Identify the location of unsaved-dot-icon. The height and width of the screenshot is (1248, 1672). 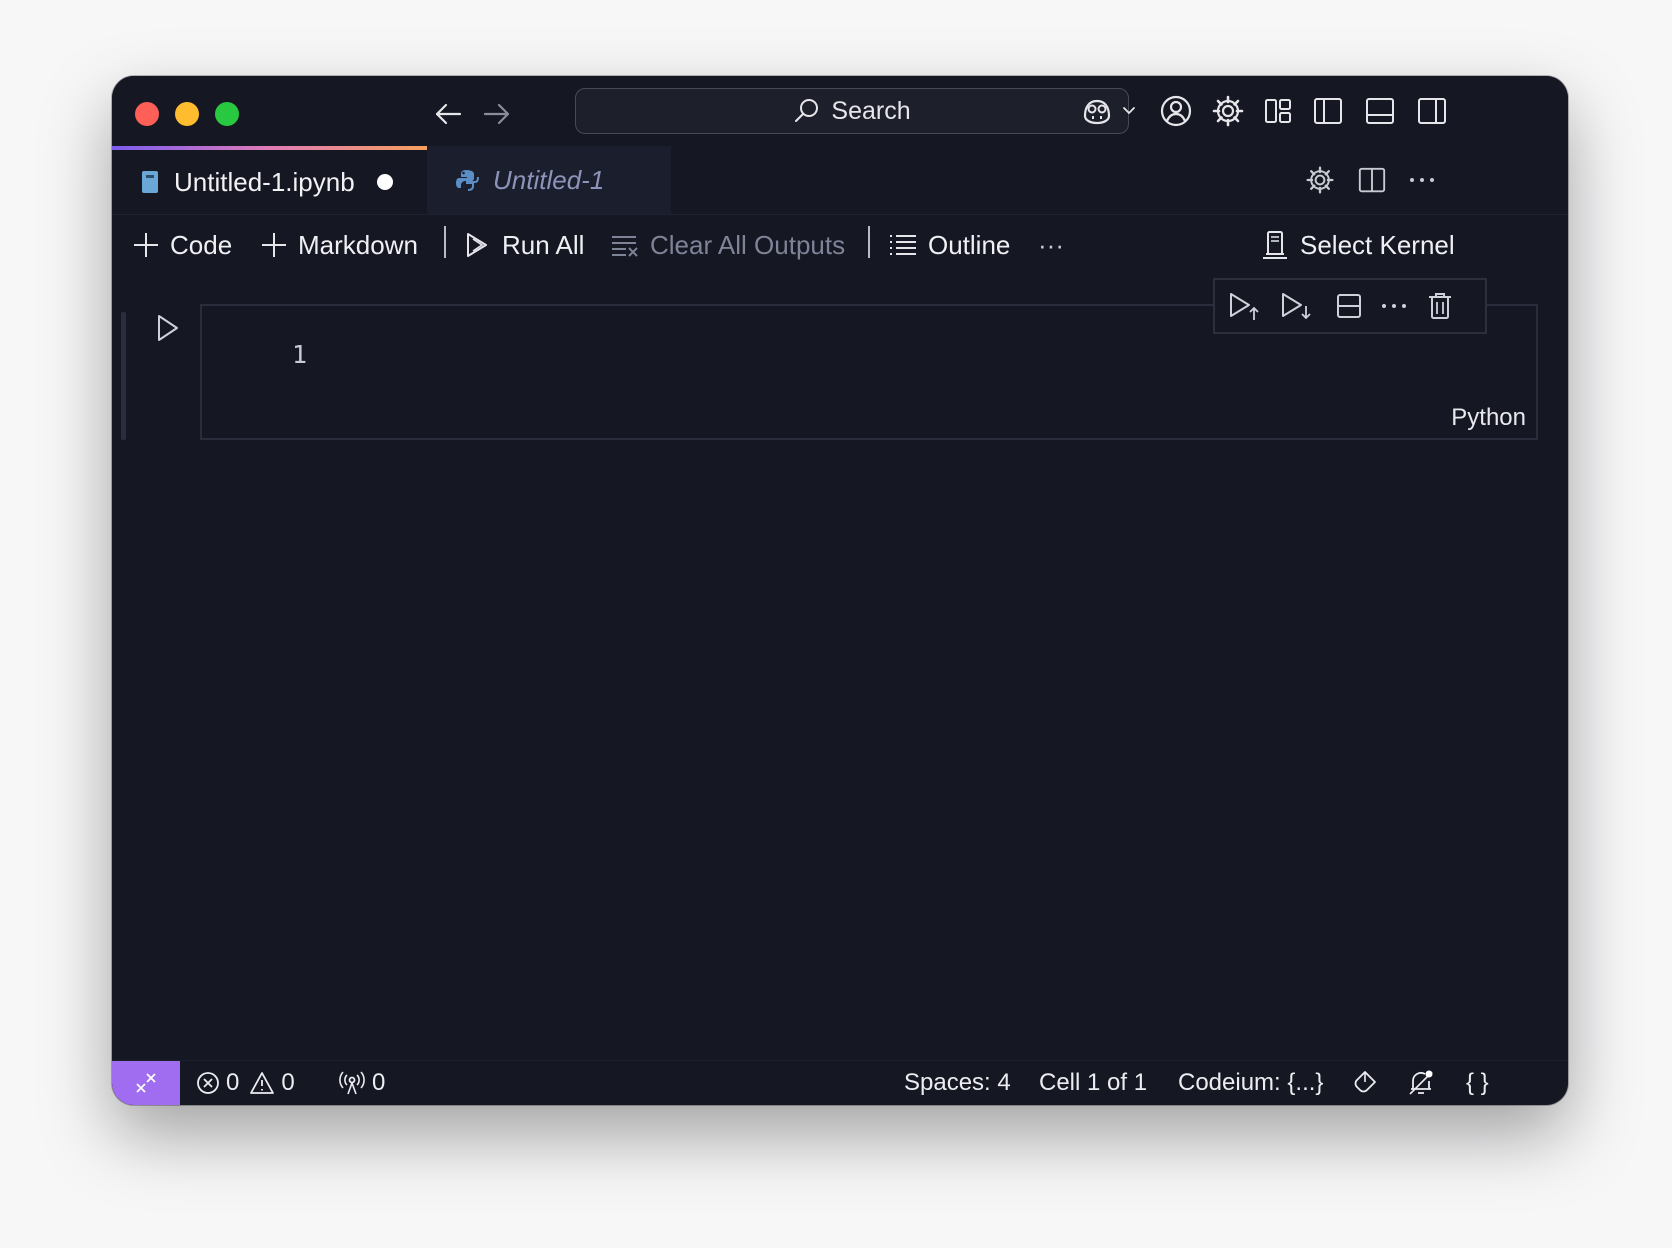
(384, 182).